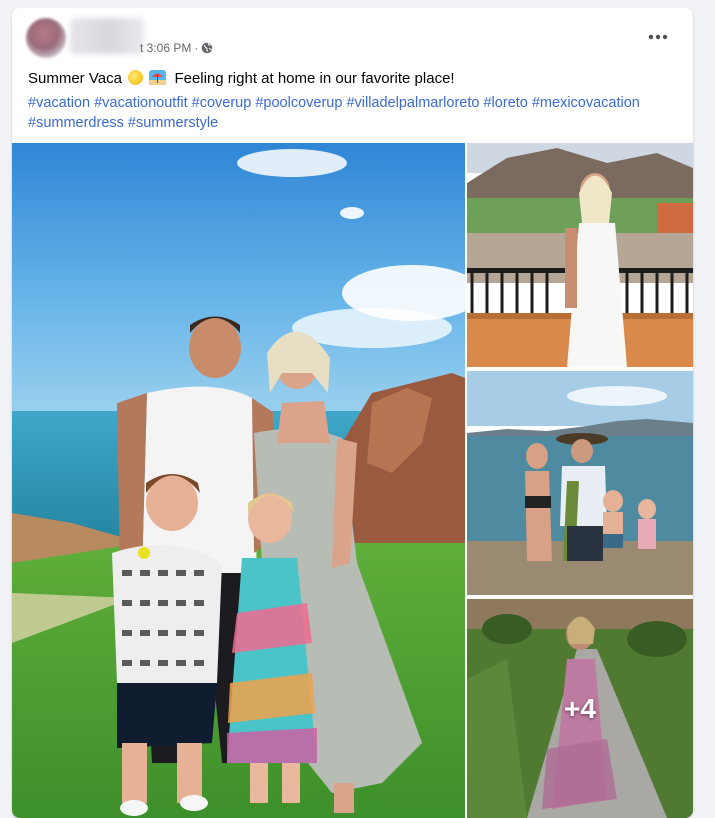  I want to click on post-text-start: Summer Vaca, so click(75, 78).